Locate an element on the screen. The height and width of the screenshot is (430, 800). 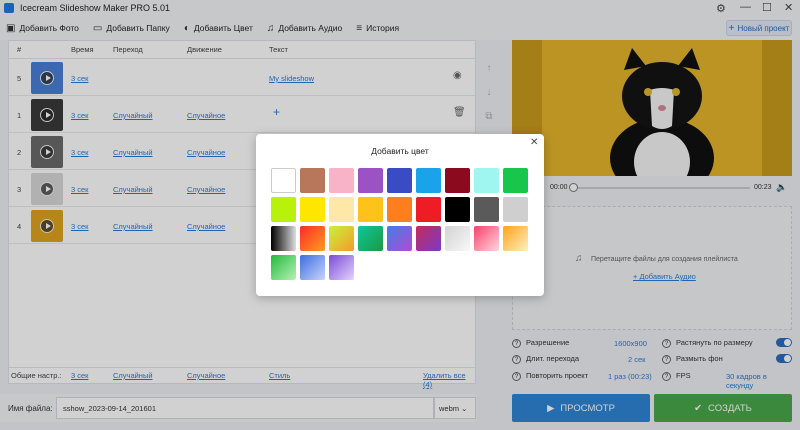
add-color-dialog: Добавить цвет ✕ is located at coordinates (400, 215).